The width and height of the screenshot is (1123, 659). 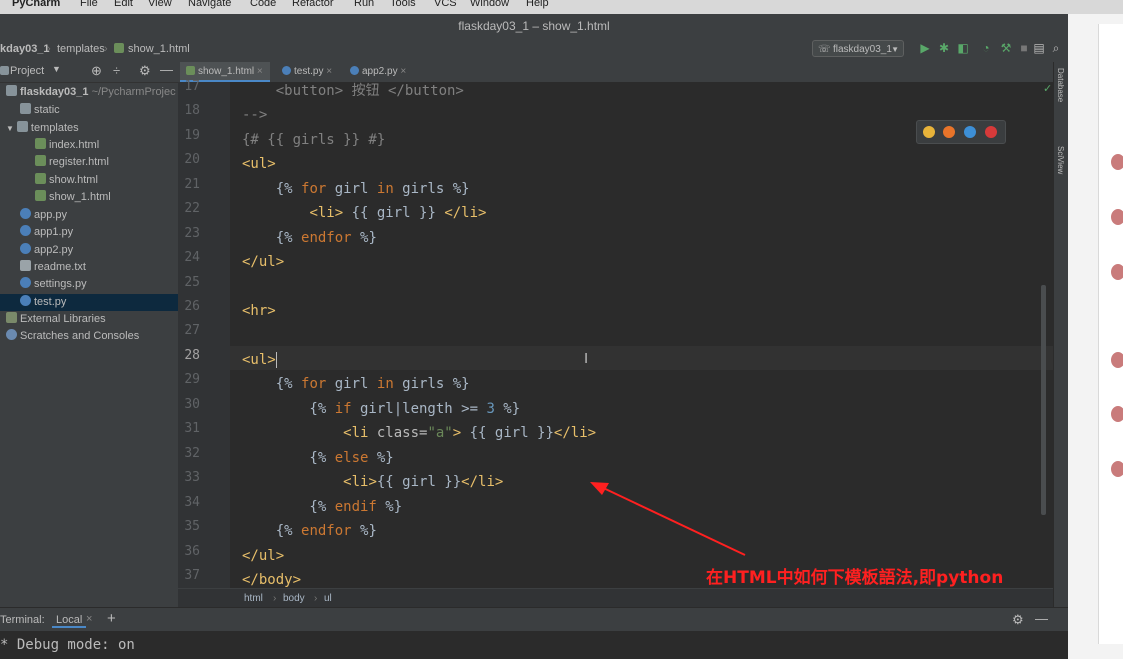 What do you see at coordinates (81, 49) in the screenshot?
I see `breadcrumb-folder: templates` at bounding box center [81, 49].